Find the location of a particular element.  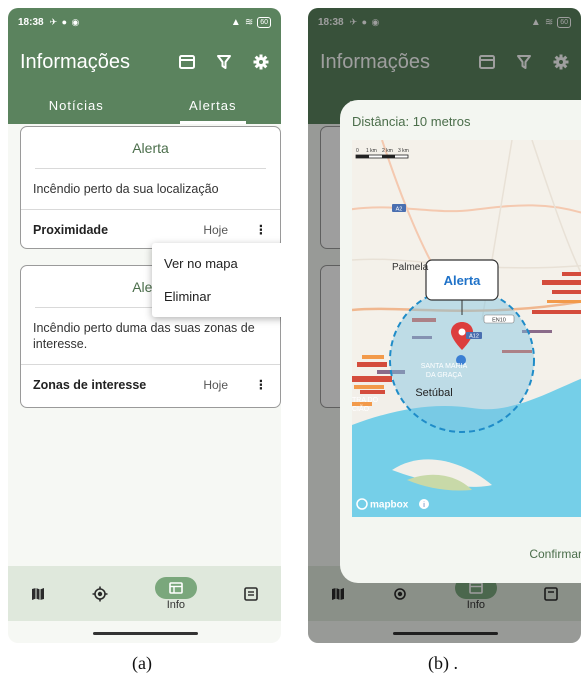

system-icons: ▲ ≋ 60 is located at coordinates (250, 22).